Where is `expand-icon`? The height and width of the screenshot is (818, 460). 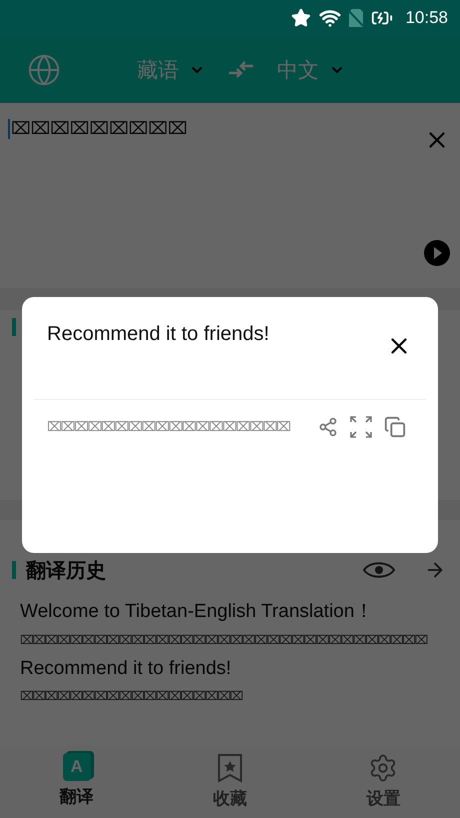
expand-icon is located at coordinates (361, 427).